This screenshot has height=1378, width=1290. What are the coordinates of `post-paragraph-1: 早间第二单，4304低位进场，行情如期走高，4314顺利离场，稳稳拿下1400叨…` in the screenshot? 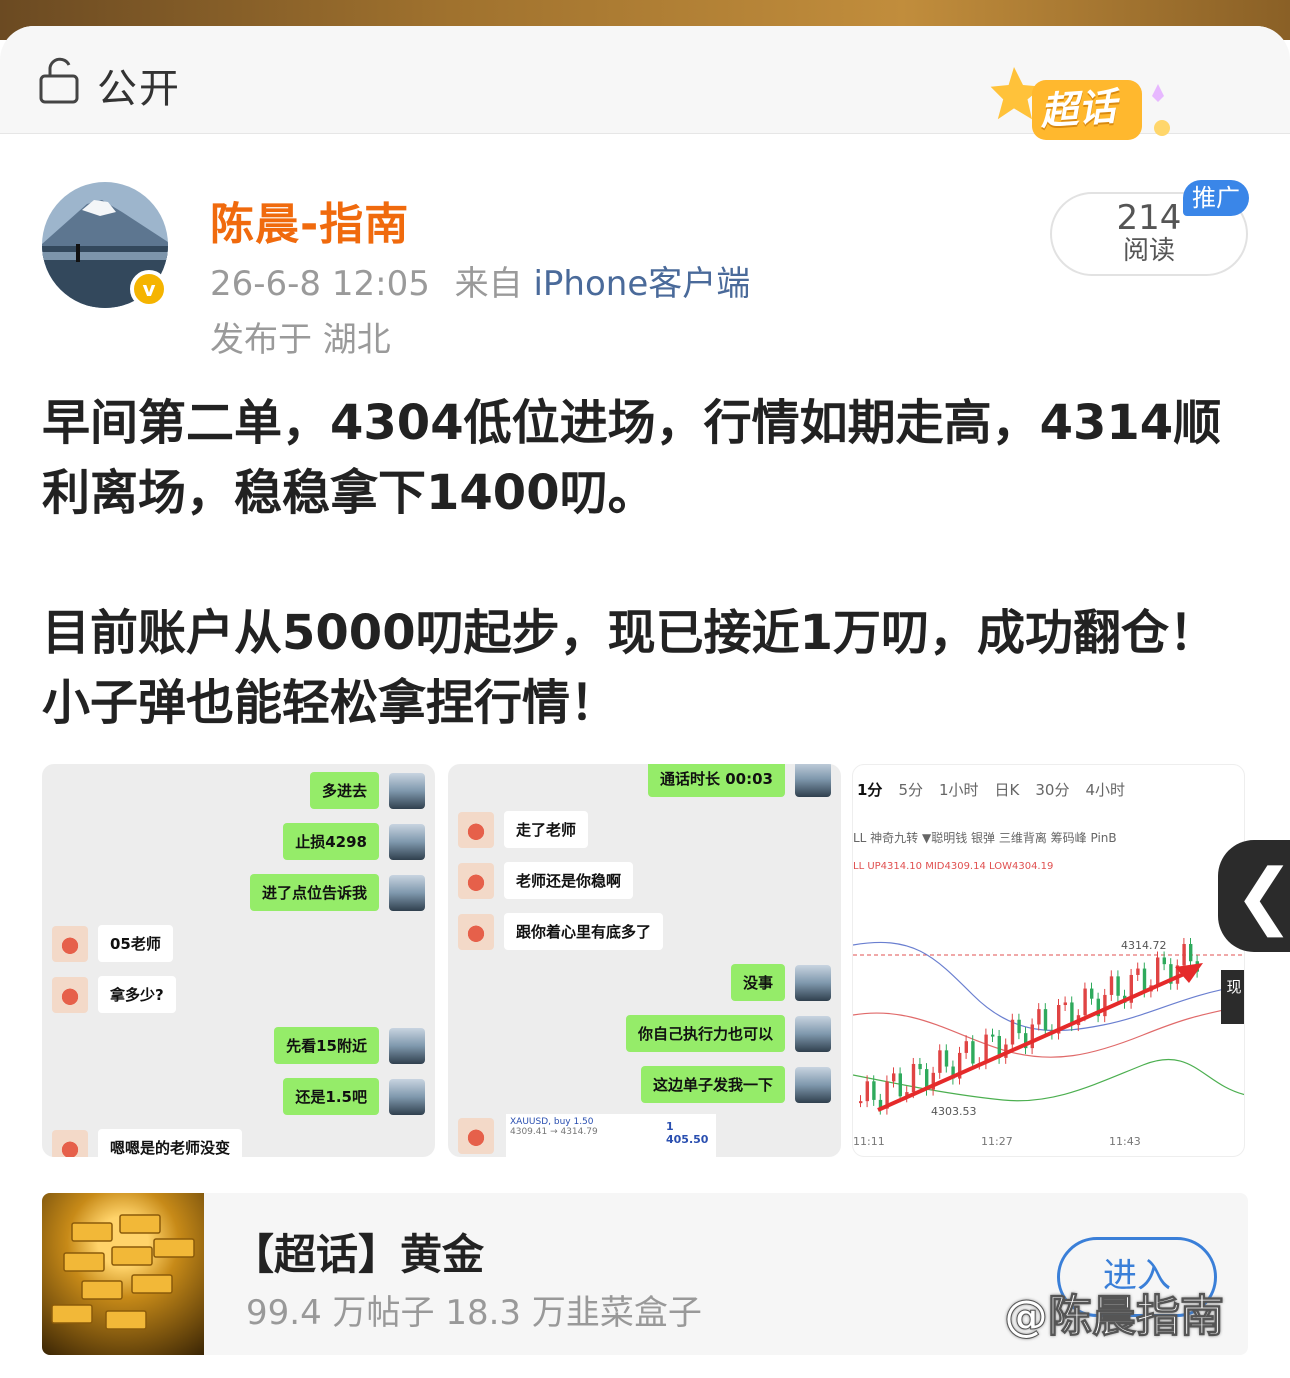 It's located at (632, 458).